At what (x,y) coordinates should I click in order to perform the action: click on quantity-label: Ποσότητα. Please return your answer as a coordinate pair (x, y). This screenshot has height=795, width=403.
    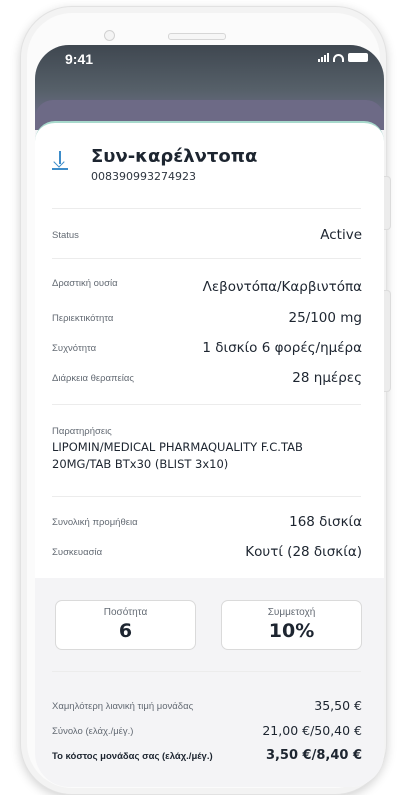
    Looking at the image, I should click on (125, 612).